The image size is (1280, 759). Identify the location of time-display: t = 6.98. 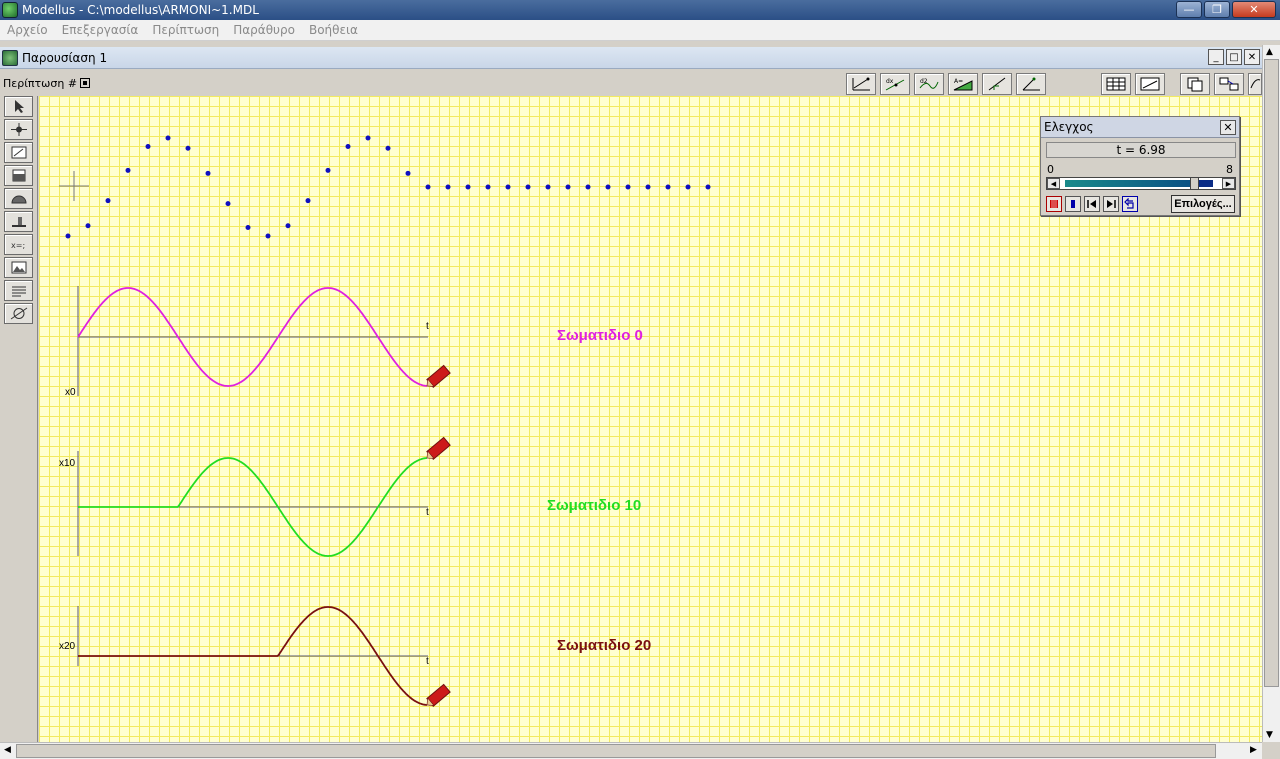
(1141, 150).